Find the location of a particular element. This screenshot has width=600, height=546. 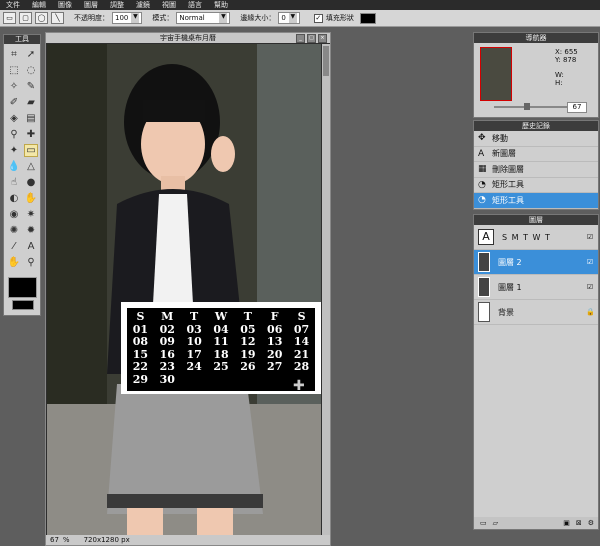

zoom-unit: % is located at coordinates (66, 540).